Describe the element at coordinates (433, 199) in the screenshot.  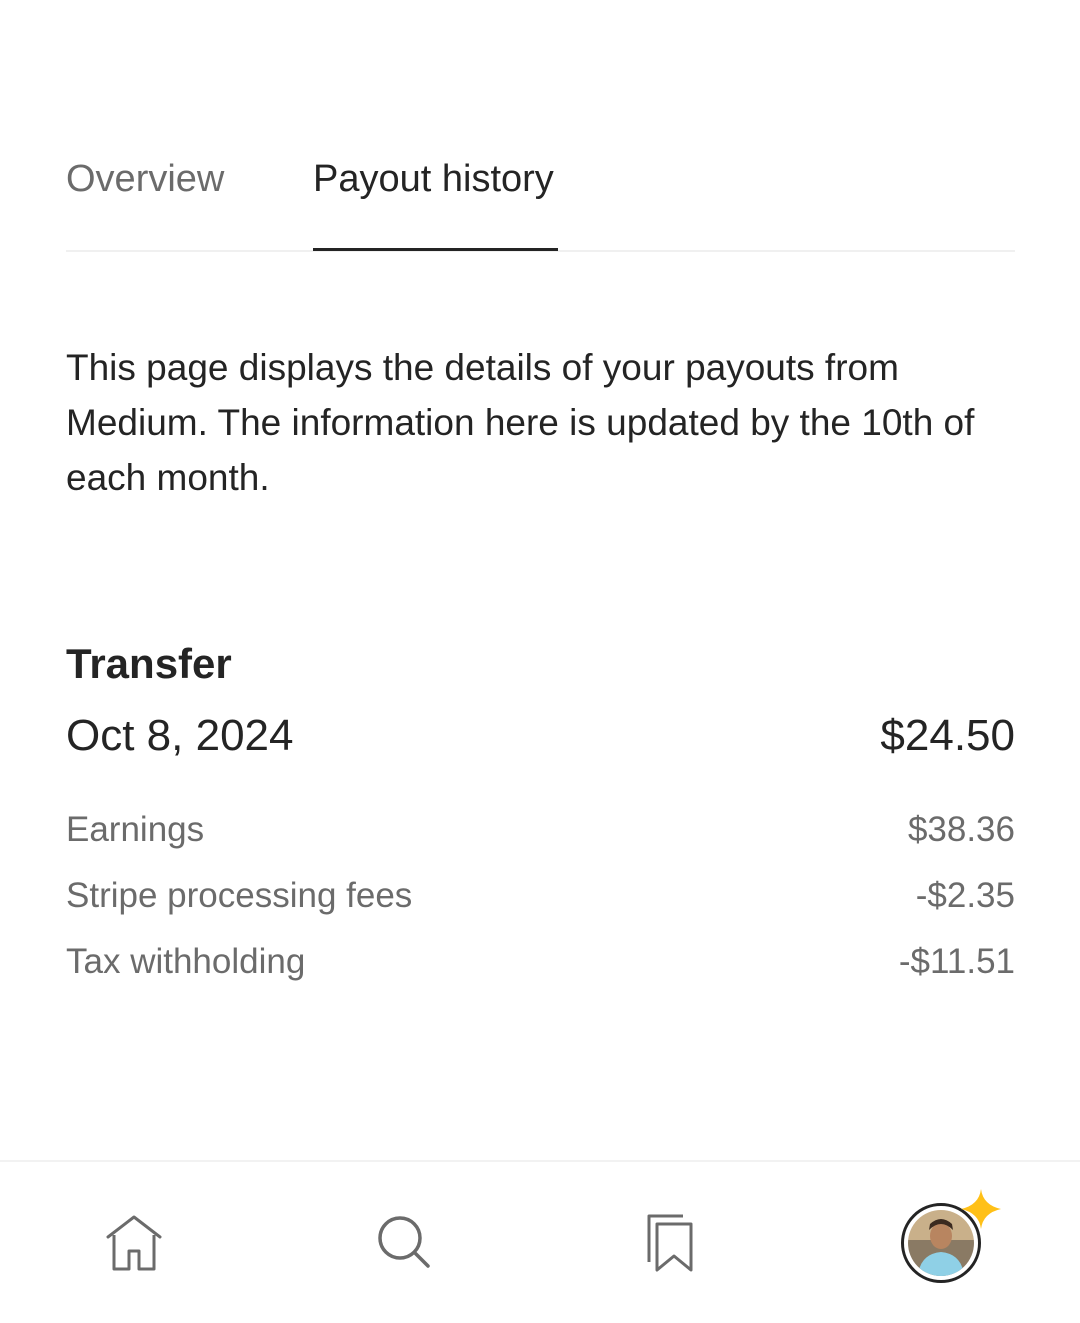
I see `tab-payout-history: Payout history` at that location.